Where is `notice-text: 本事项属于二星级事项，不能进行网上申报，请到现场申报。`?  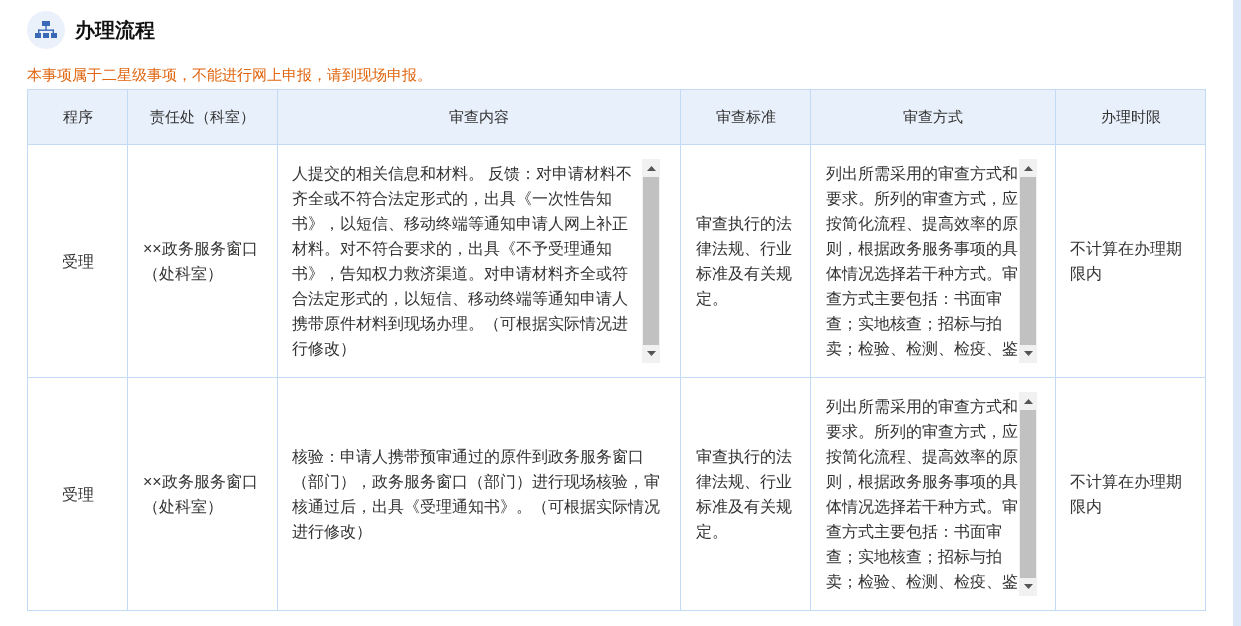
notice-text: 本事项属于二星级事项，不能进行网上申报，请到现场申报。 is located at coordinates (230, 75).